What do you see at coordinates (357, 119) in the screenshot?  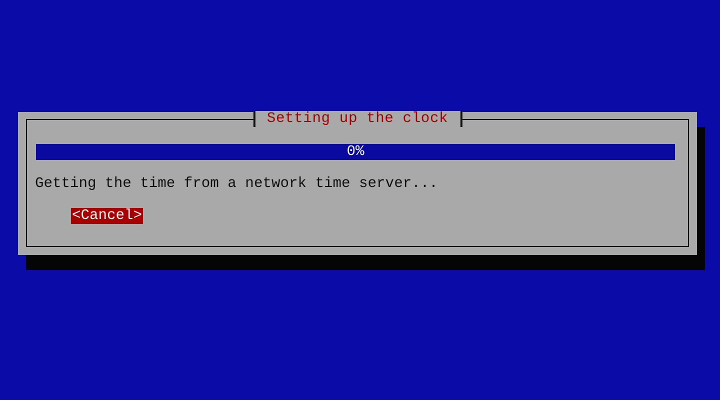 I see `dialog-title: Setting up the clock` at bounding box center [357, 119].